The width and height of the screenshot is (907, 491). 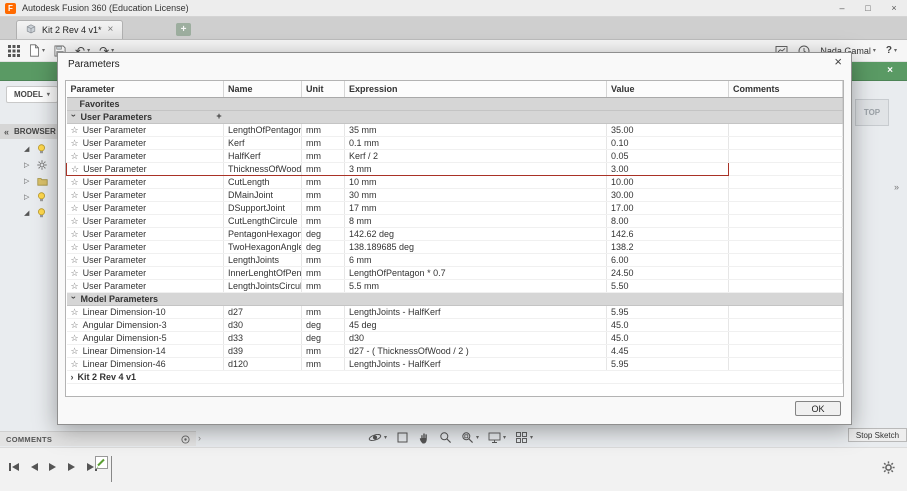 I want to click on parameter-row: ☆ User Parameter ThicknessOfWood mm 3 mm 3.00, so click(x=454, y=169).